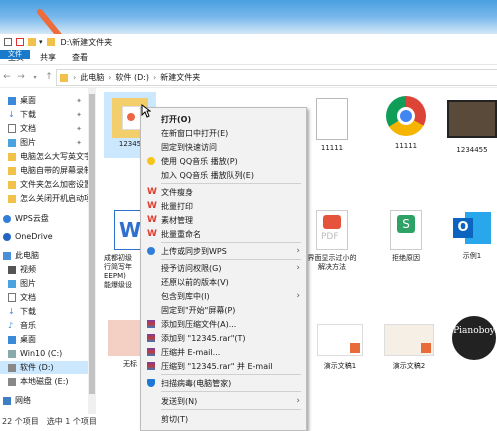 Image resolution: width=497 pixels, height=431 pixels. Describe the element at coordinates (44, 367) in the screenshot. I see `nav-item-drive-d: 软件 (D:)` at that location.